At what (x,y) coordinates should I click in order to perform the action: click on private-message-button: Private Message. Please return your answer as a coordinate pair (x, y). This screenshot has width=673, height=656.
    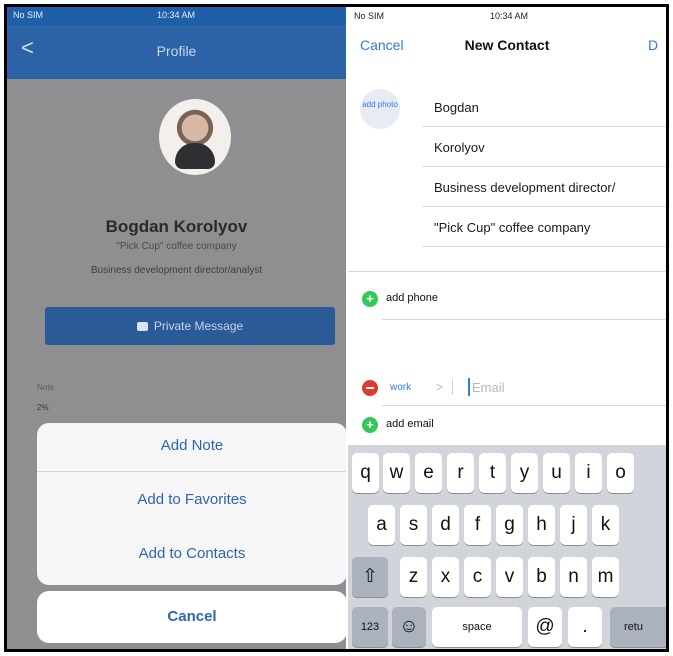
    Looking at the image, I should click on (190, 326).